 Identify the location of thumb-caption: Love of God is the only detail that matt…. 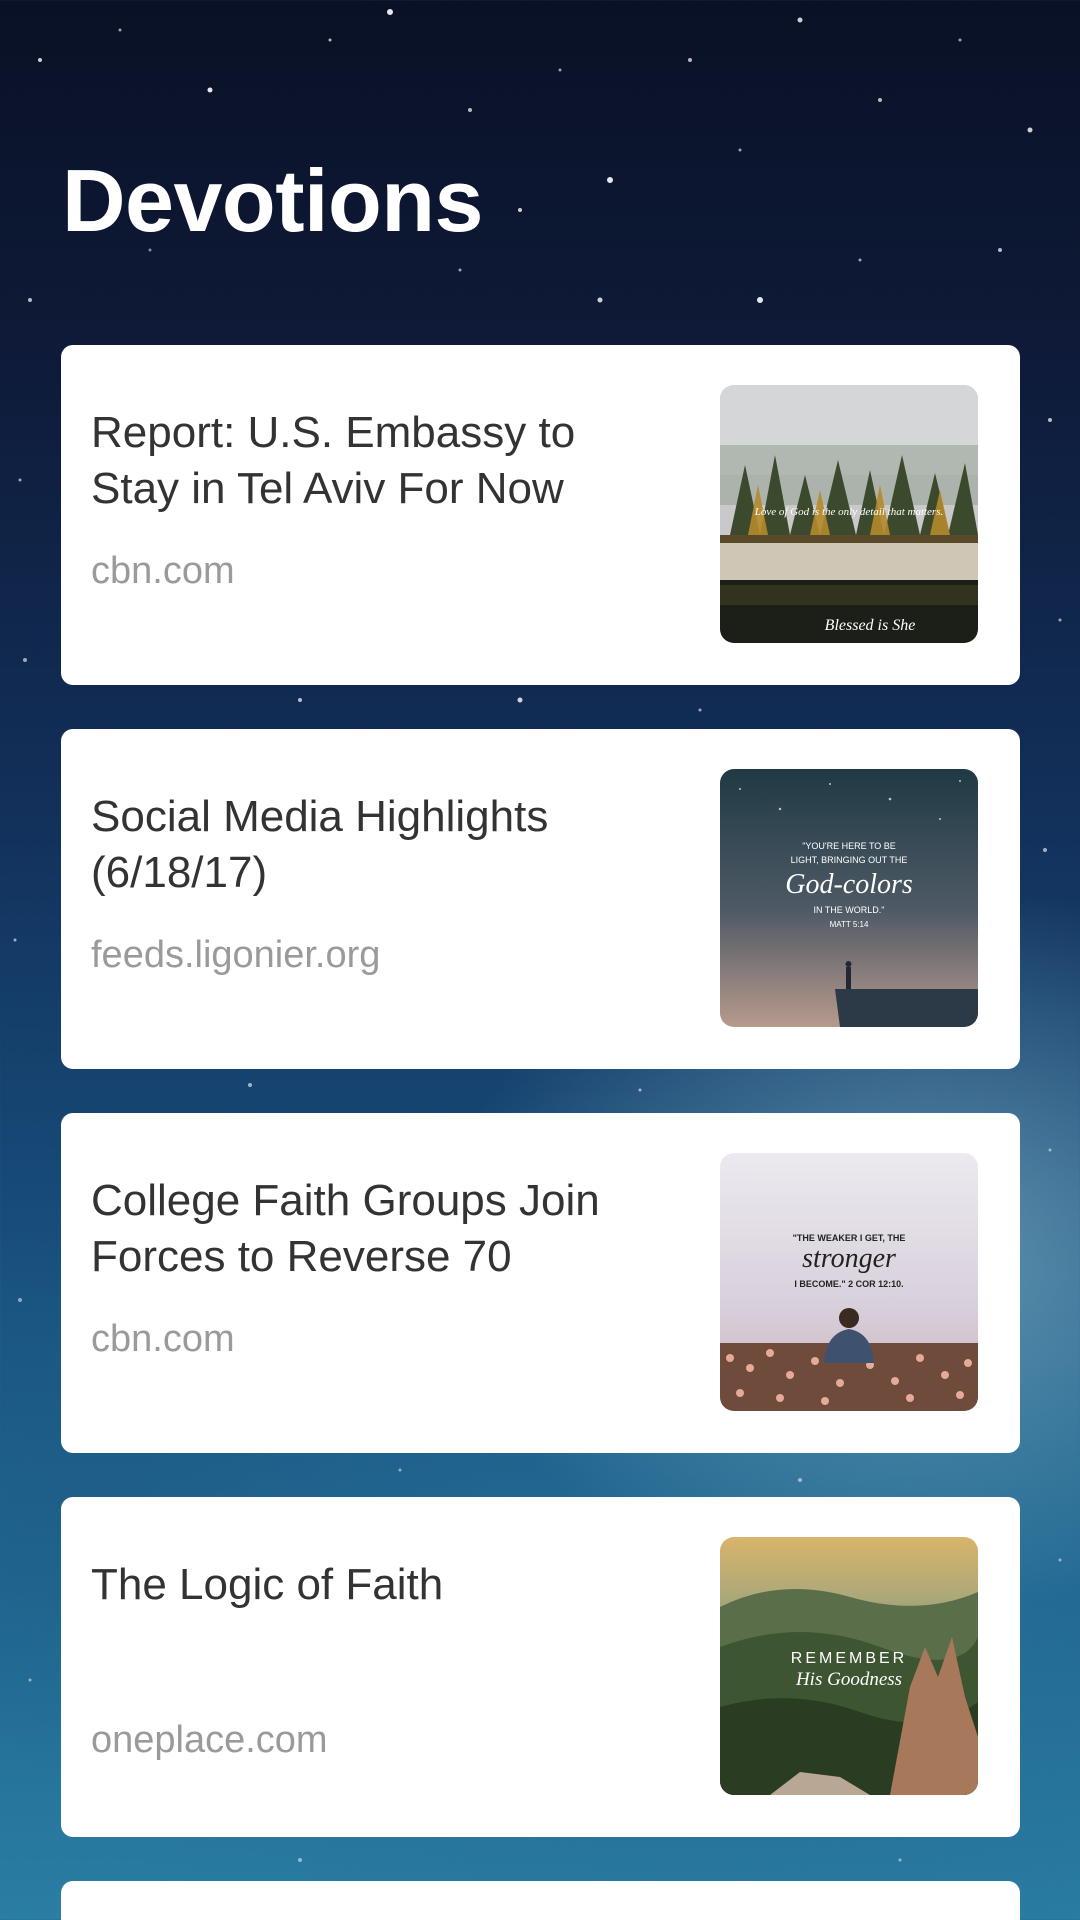
(849, 512).